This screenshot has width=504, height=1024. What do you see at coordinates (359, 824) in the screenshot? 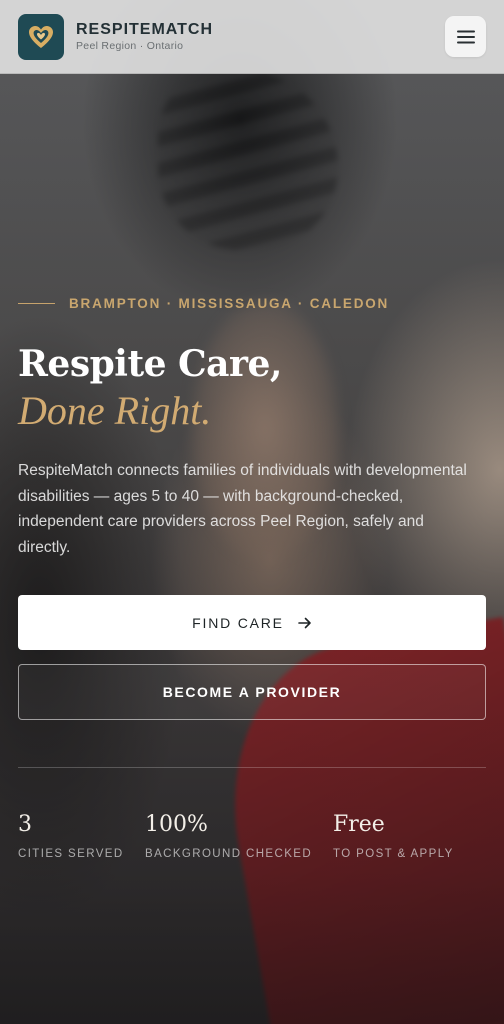
I see `stat-value: Free` at bounding box center [359, 824].